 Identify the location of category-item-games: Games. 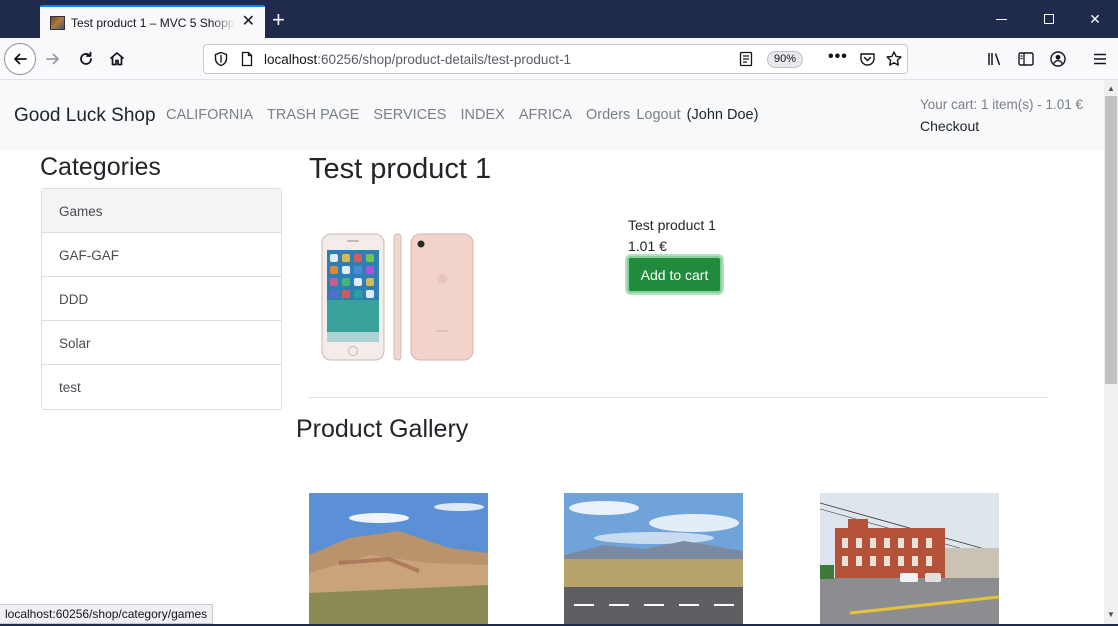
(161, 211).